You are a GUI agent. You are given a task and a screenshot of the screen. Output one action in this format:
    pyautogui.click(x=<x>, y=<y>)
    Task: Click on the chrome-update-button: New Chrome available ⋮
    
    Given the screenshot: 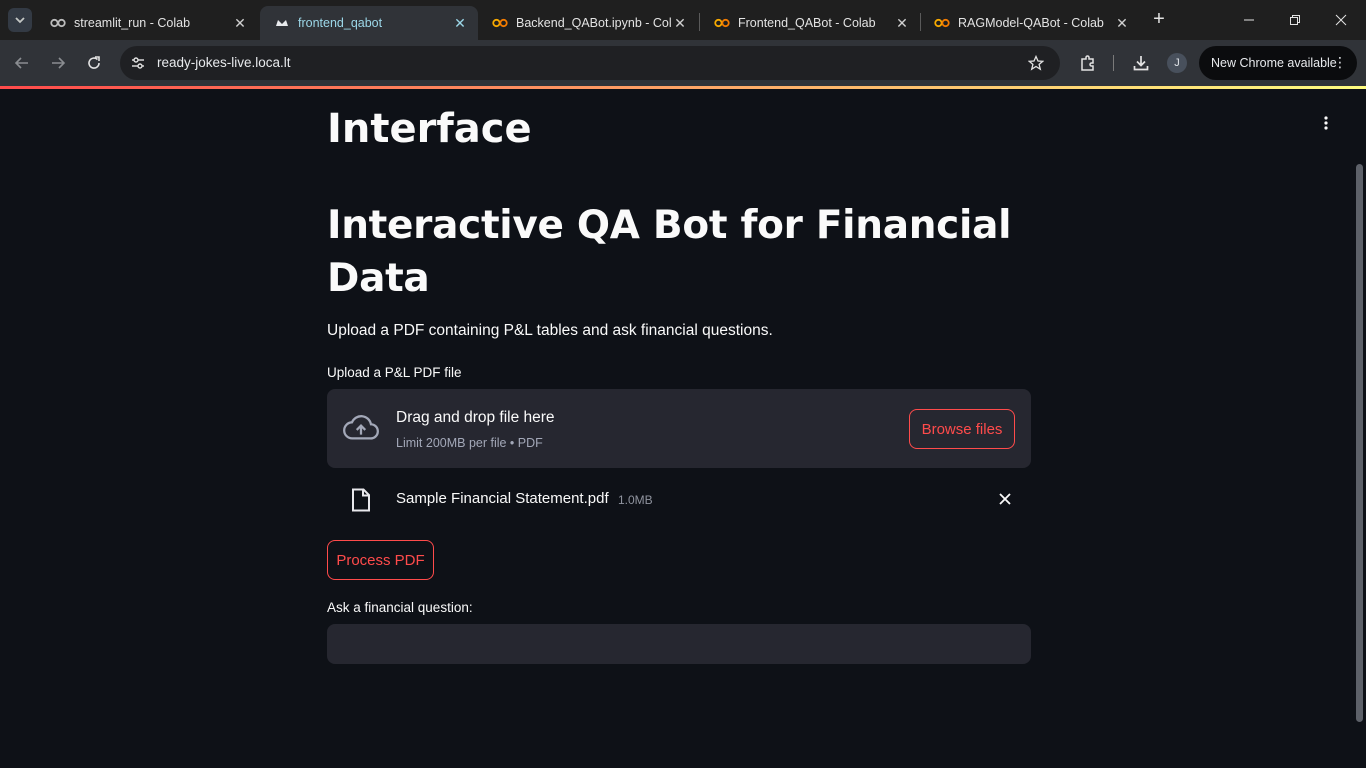 What is the action you would take?
    pyautogui.click(x=1278, y=63)
    